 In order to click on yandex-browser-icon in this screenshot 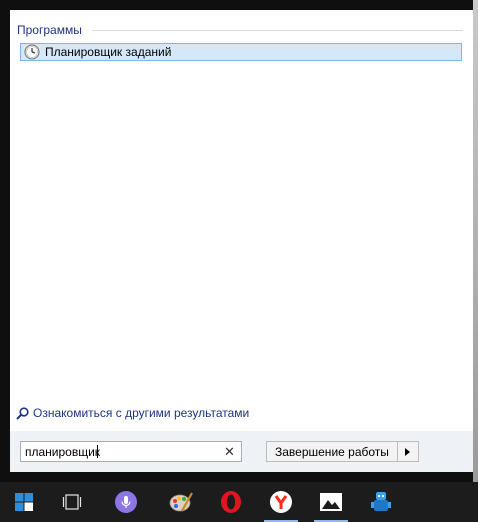, I will do `click(281, 502)`.